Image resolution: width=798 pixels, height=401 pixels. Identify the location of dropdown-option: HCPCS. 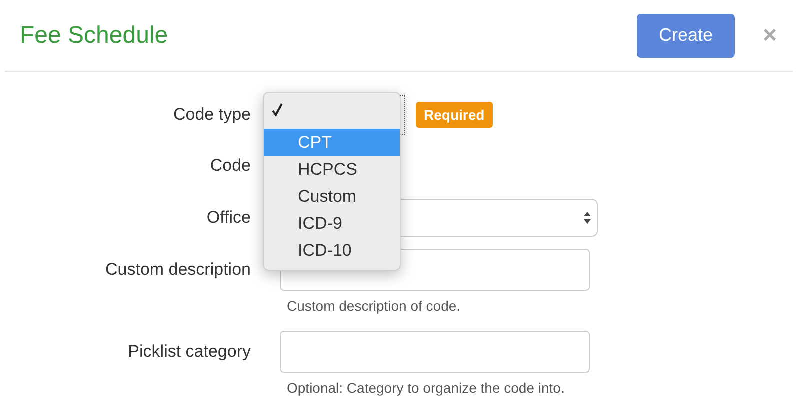
(332, 169).